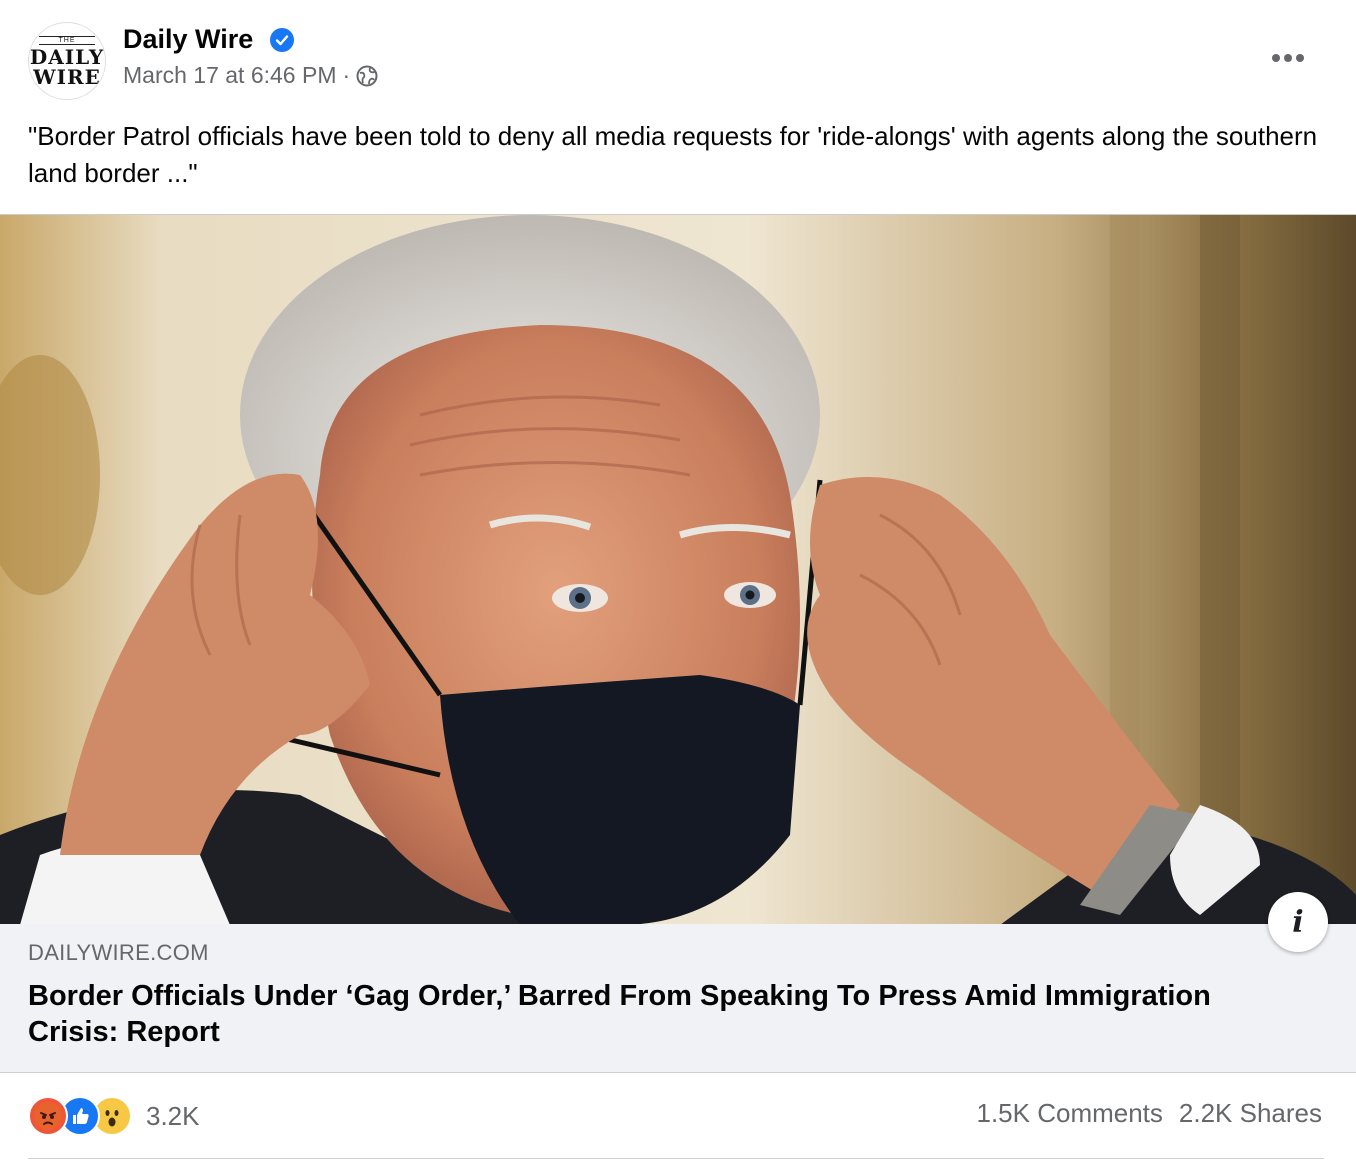 The height and width of the screenshot is (1166, 1356). What do you see at coordinates (1070, 1113) in the screenshot?
I see `comments-count: 1.5K Comments` at bounding box center [1070, 1113].